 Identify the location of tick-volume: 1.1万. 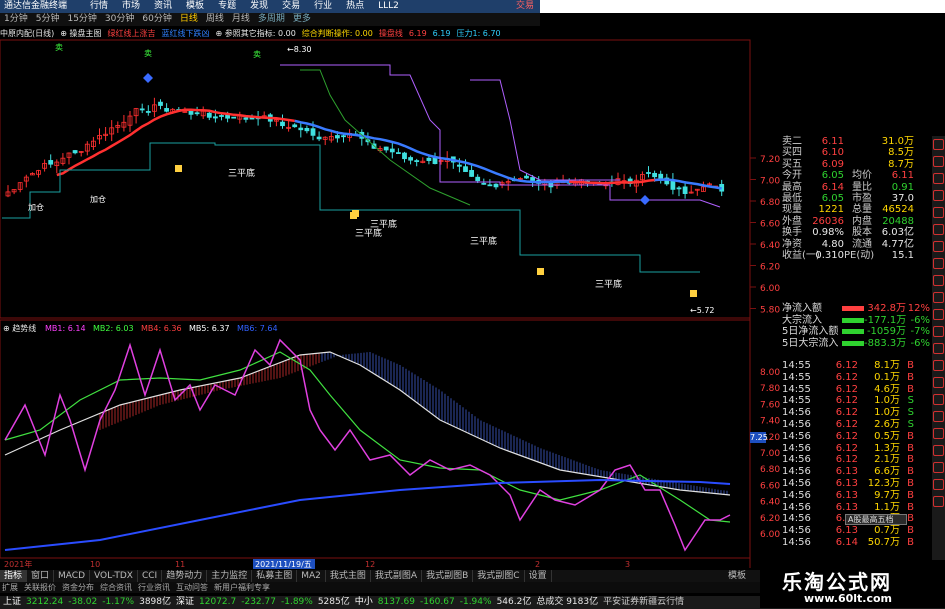
(887, 507).